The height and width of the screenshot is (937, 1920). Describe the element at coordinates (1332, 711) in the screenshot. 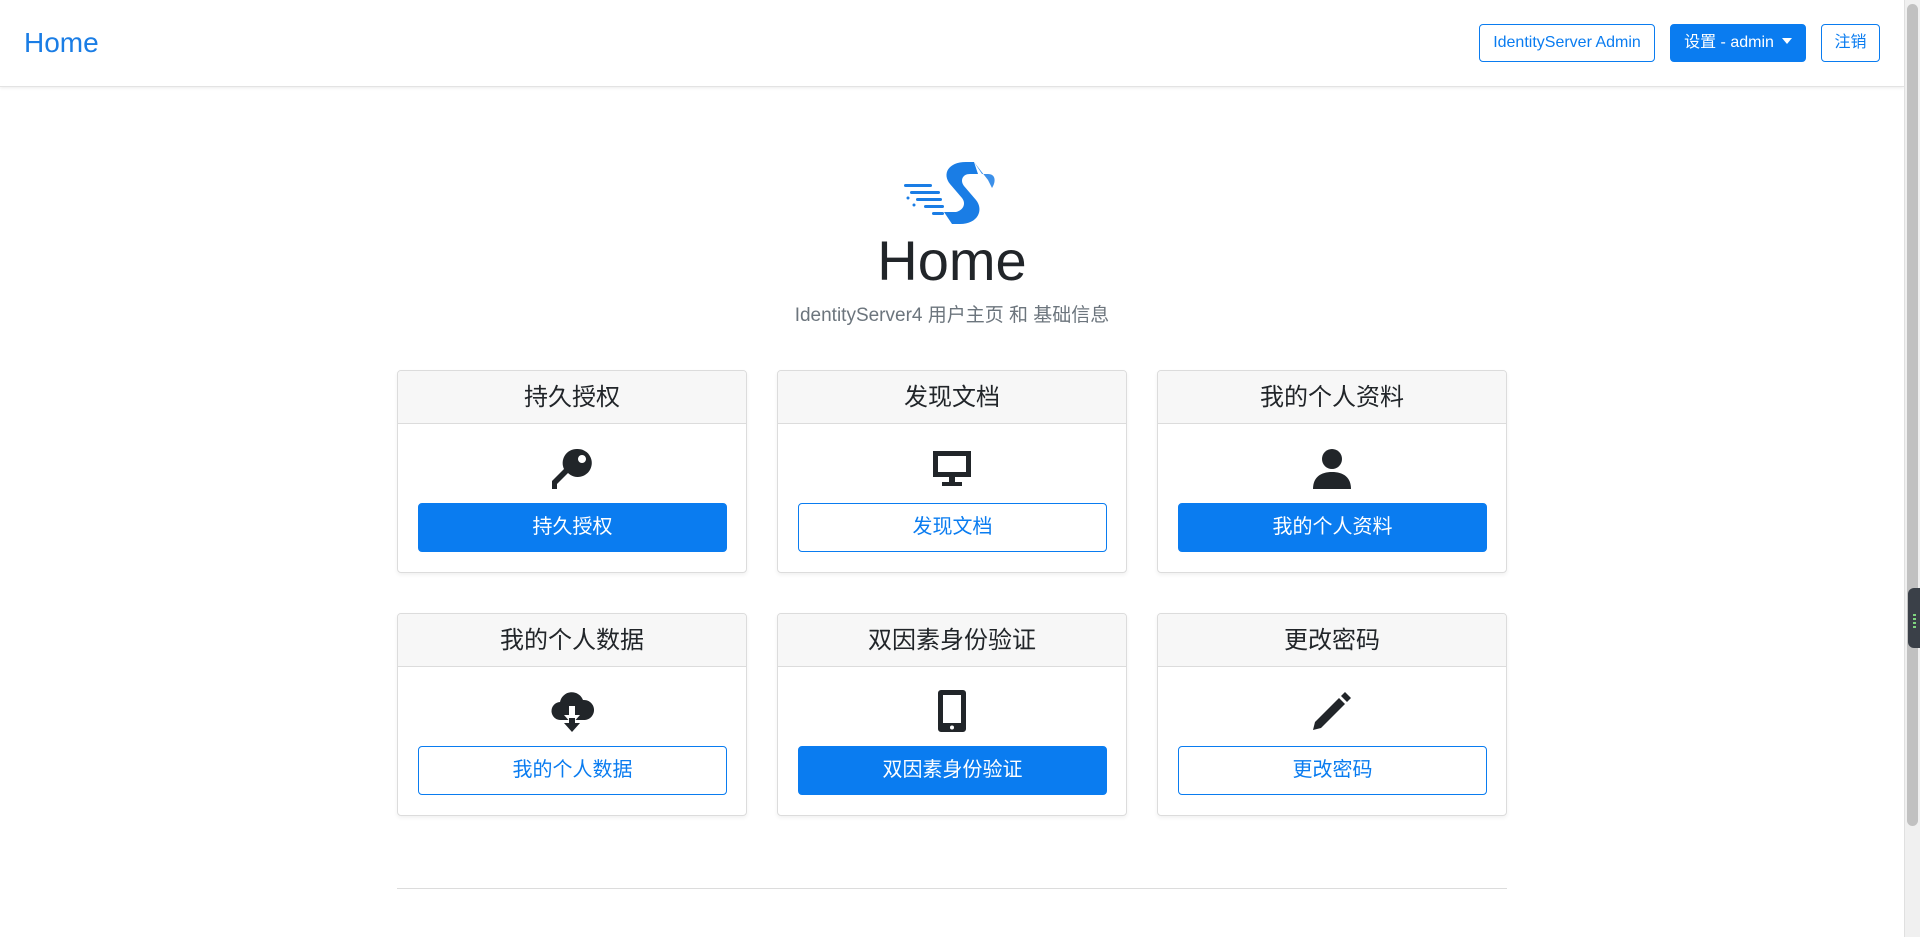

I see `pencil-icon` at that location.